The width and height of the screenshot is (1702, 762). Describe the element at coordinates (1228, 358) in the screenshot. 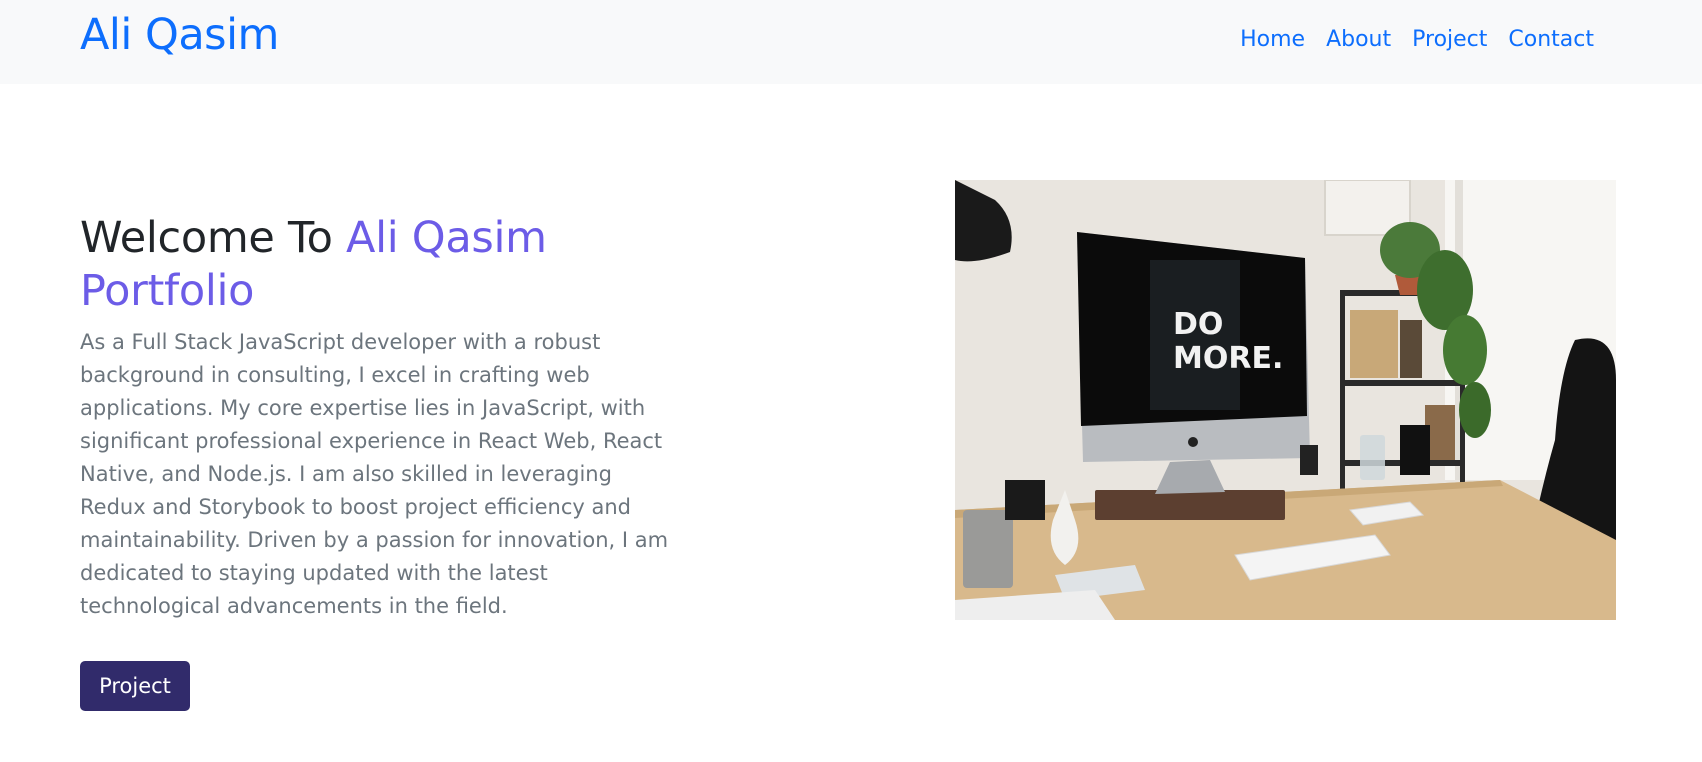

I see `screen-text-2: MORE.` at that location.